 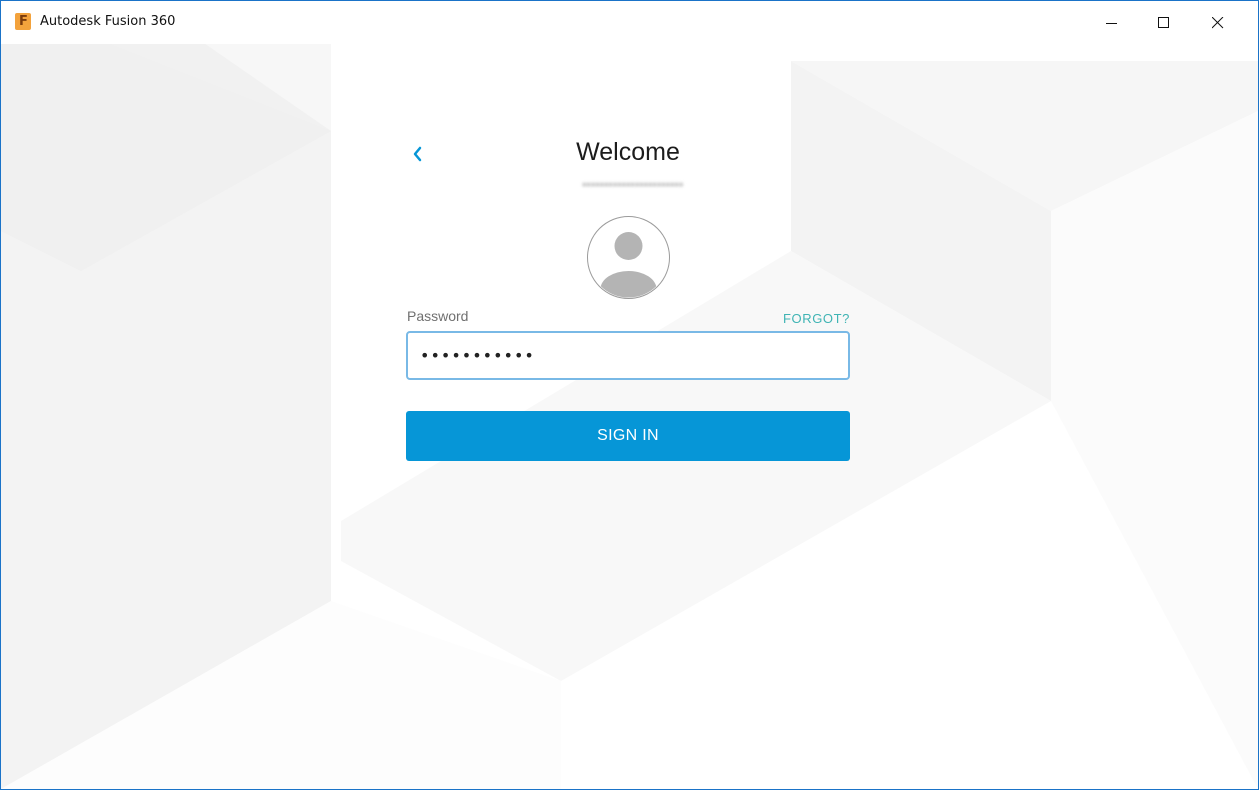 What do you see at coordinates (628, 355) in the screenshot?
I see `password-field: •••••••••••` at bounding box center [628, 355].